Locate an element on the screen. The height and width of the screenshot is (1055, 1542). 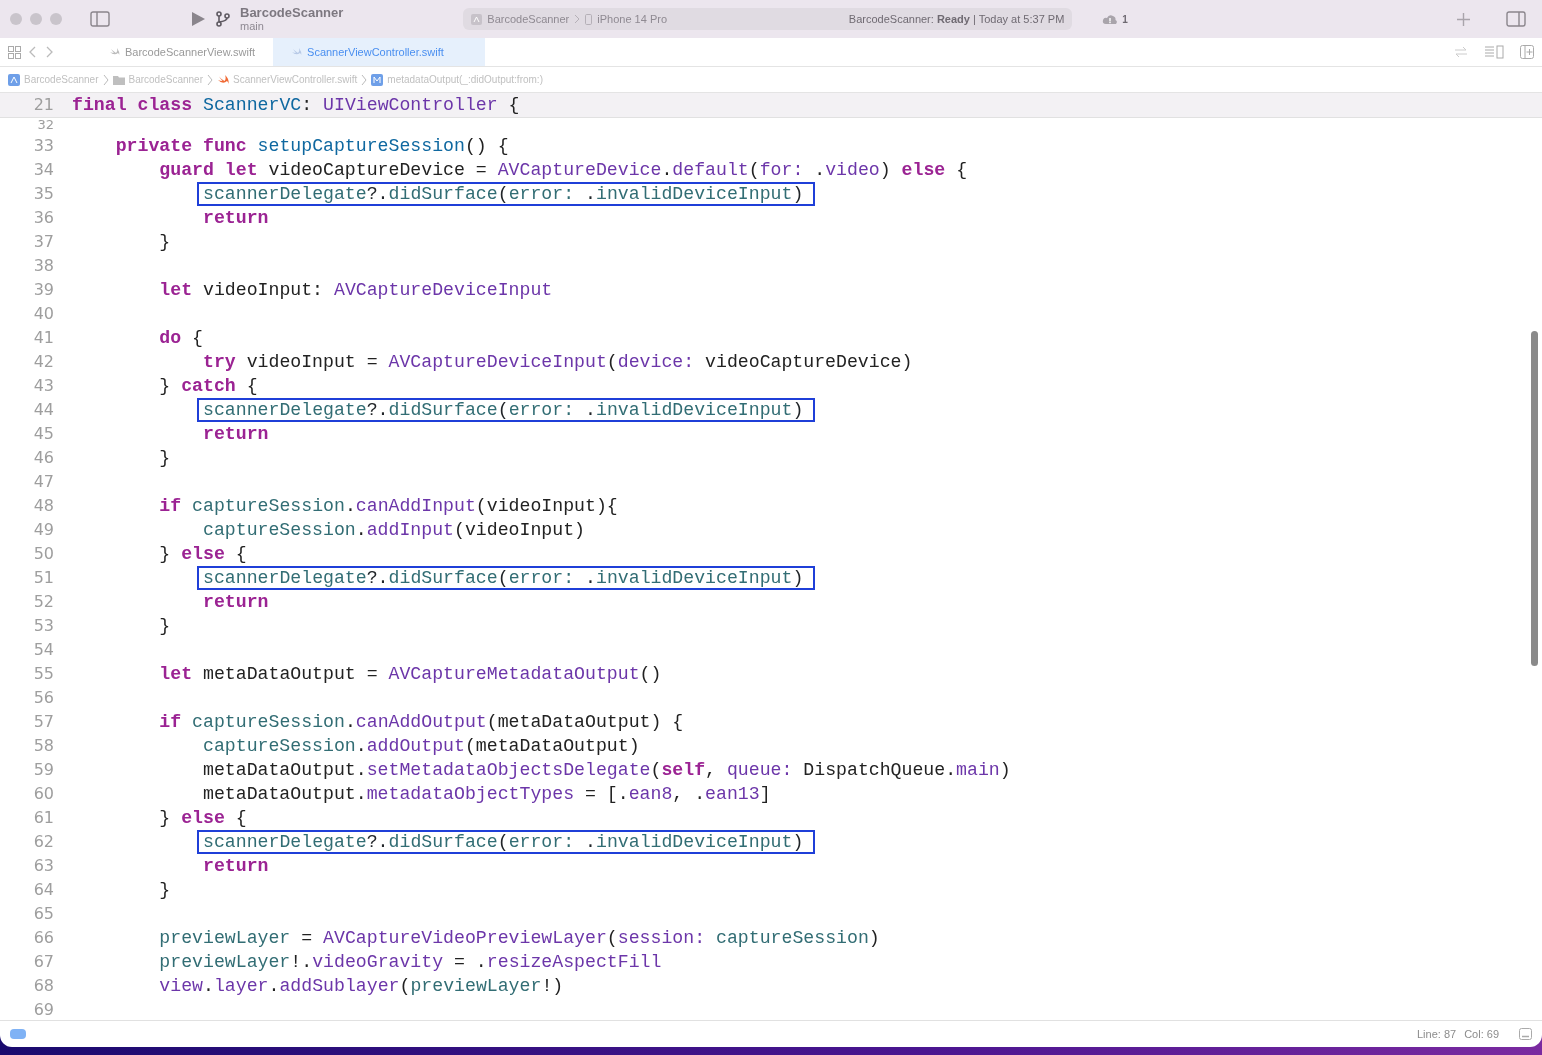
debug-area-icon is located at coordinates (1525, 1034).